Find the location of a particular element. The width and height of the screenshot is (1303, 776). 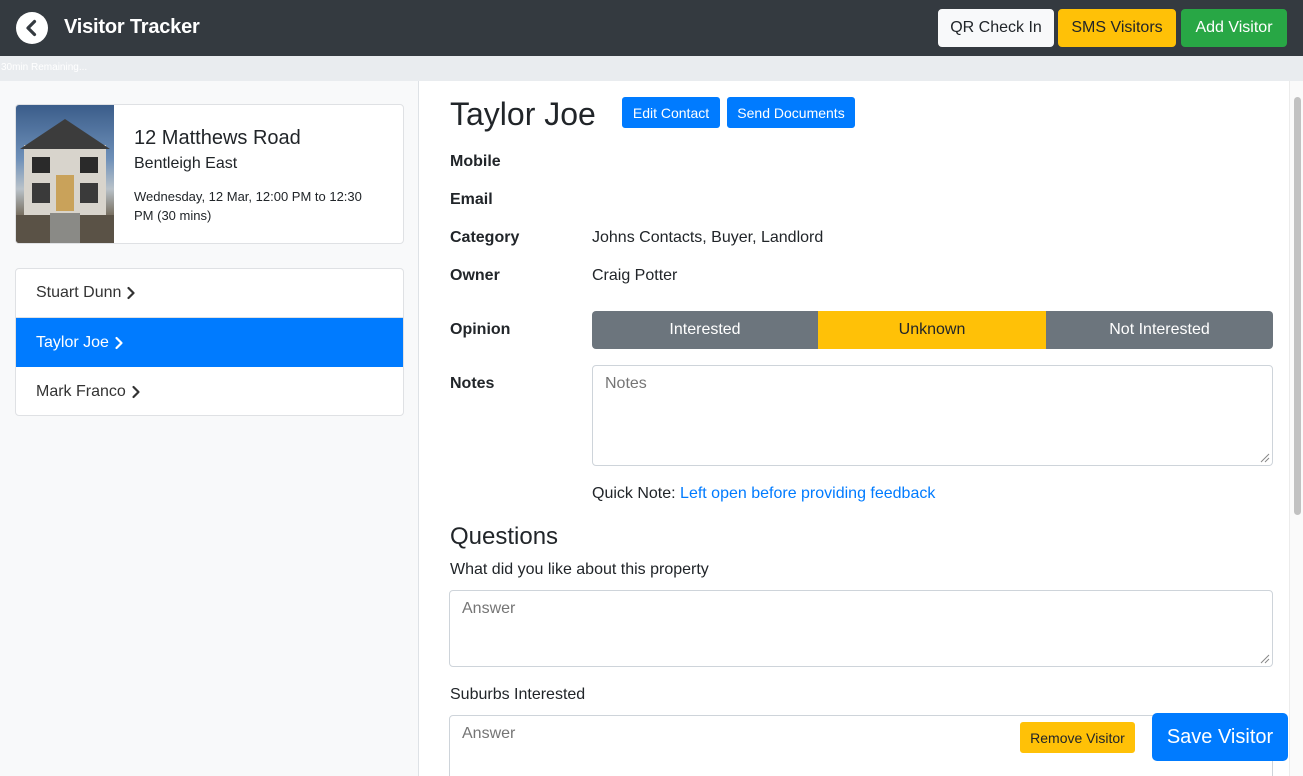

add-visitor-button: Add Visitor is located at coordinates (1234, 28).